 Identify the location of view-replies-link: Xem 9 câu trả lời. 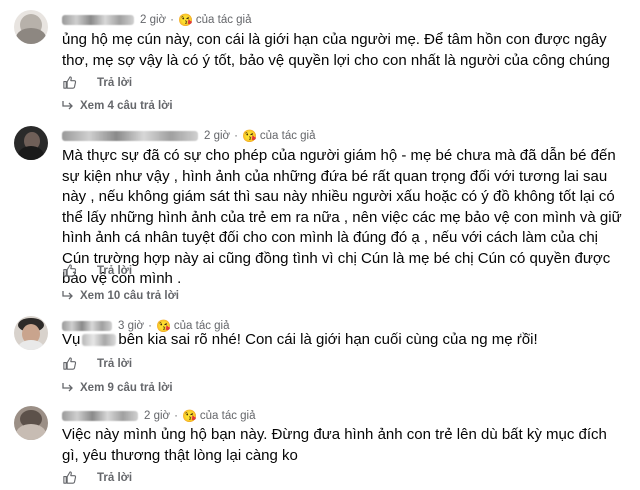
(117, 388).